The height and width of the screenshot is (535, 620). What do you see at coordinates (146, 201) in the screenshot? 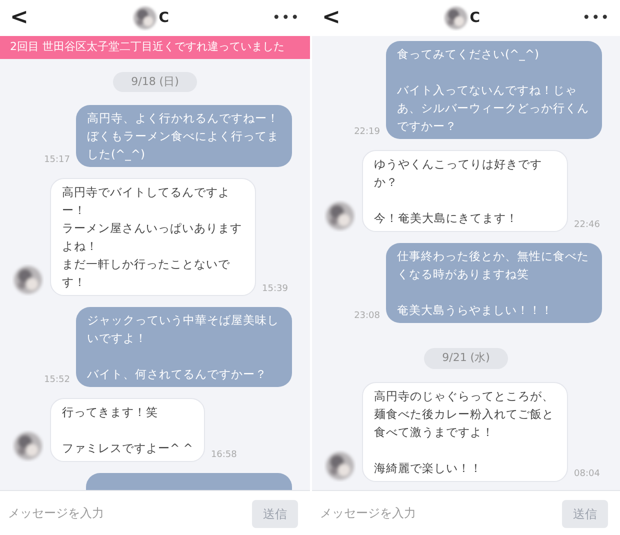
I see `message-text: 高円寺でバイトしてるんですよー！` at bounding box center [146, 201].